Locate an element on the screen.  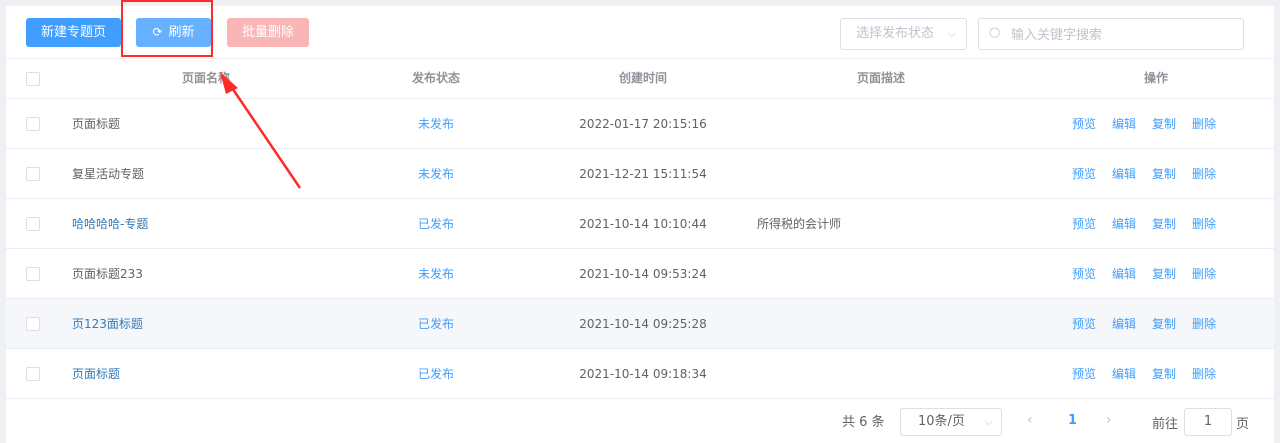
header-actions: 操作 is located at coordinates (1155, 78).